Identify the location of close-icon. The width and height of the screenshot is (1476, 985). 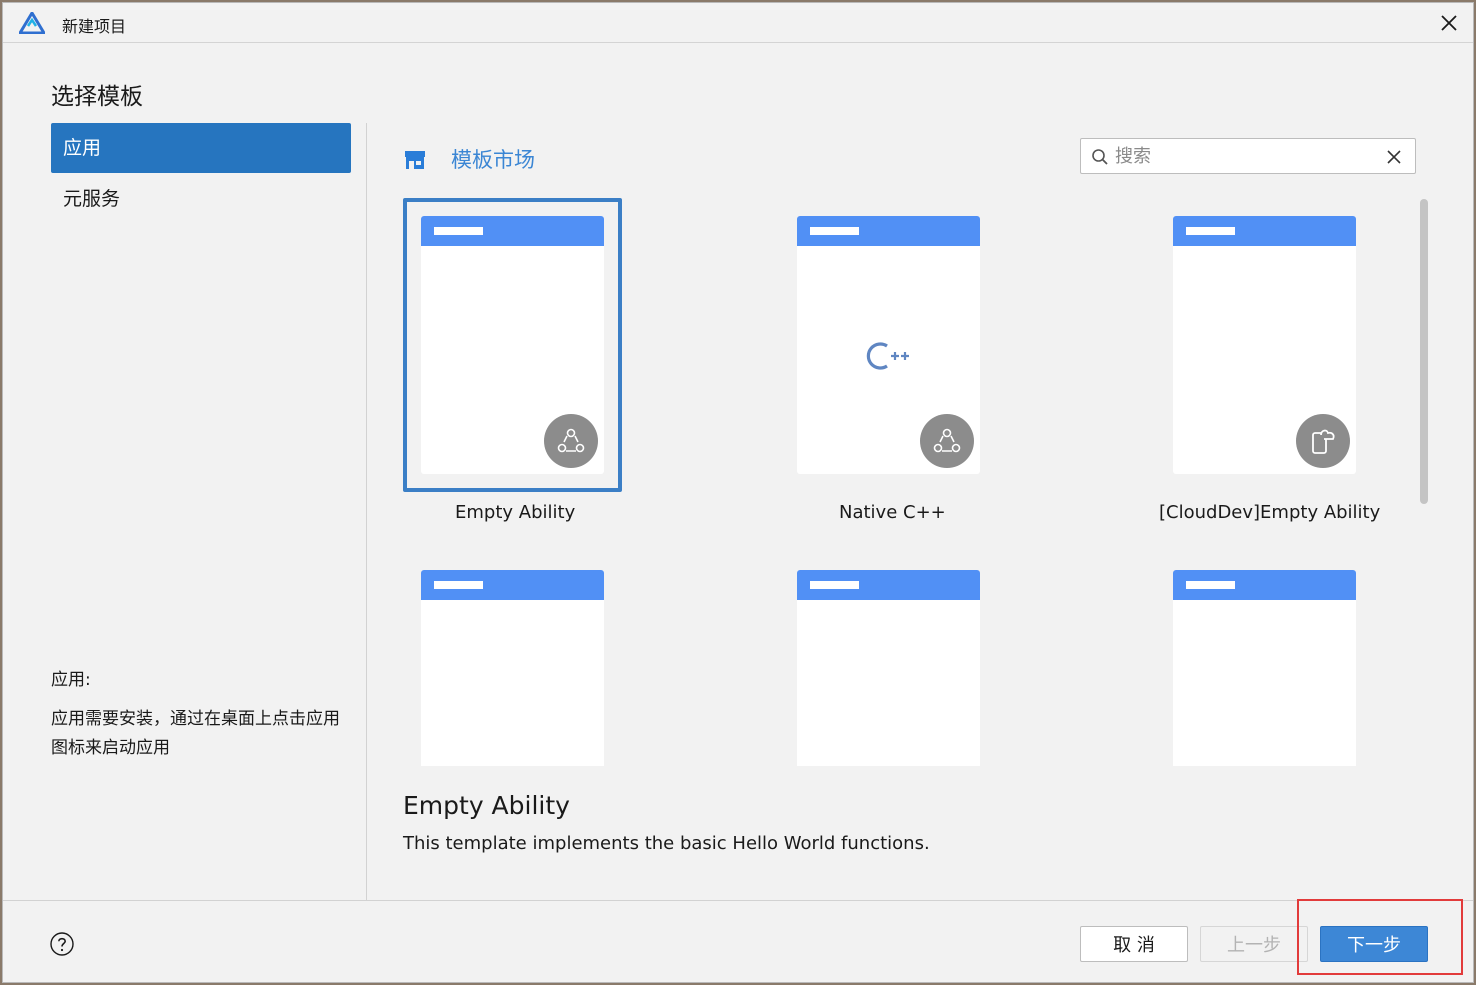
(1449, 23).